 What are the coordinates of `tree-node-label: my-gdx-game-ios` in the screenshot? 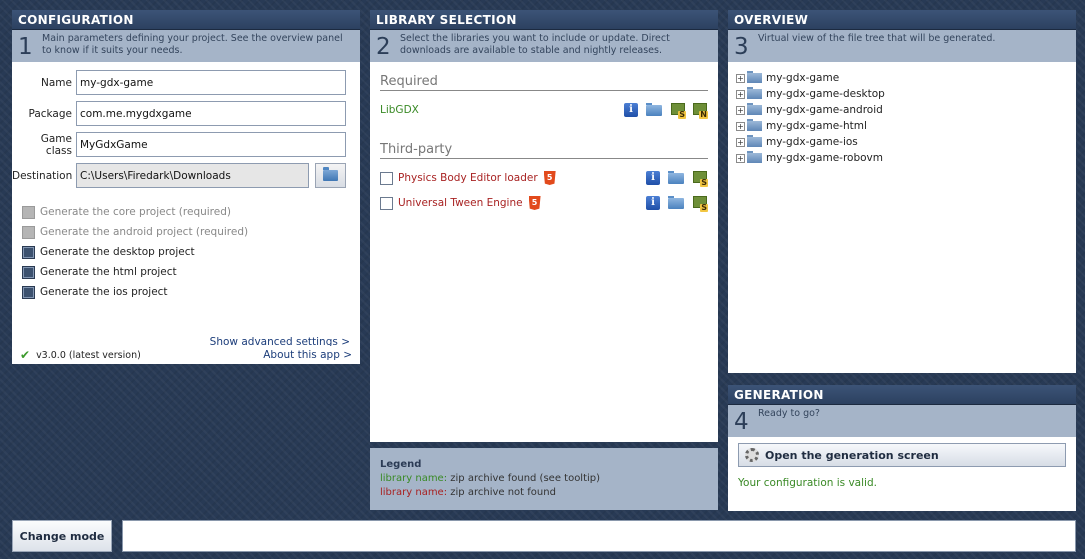 It's located at (812, 142).